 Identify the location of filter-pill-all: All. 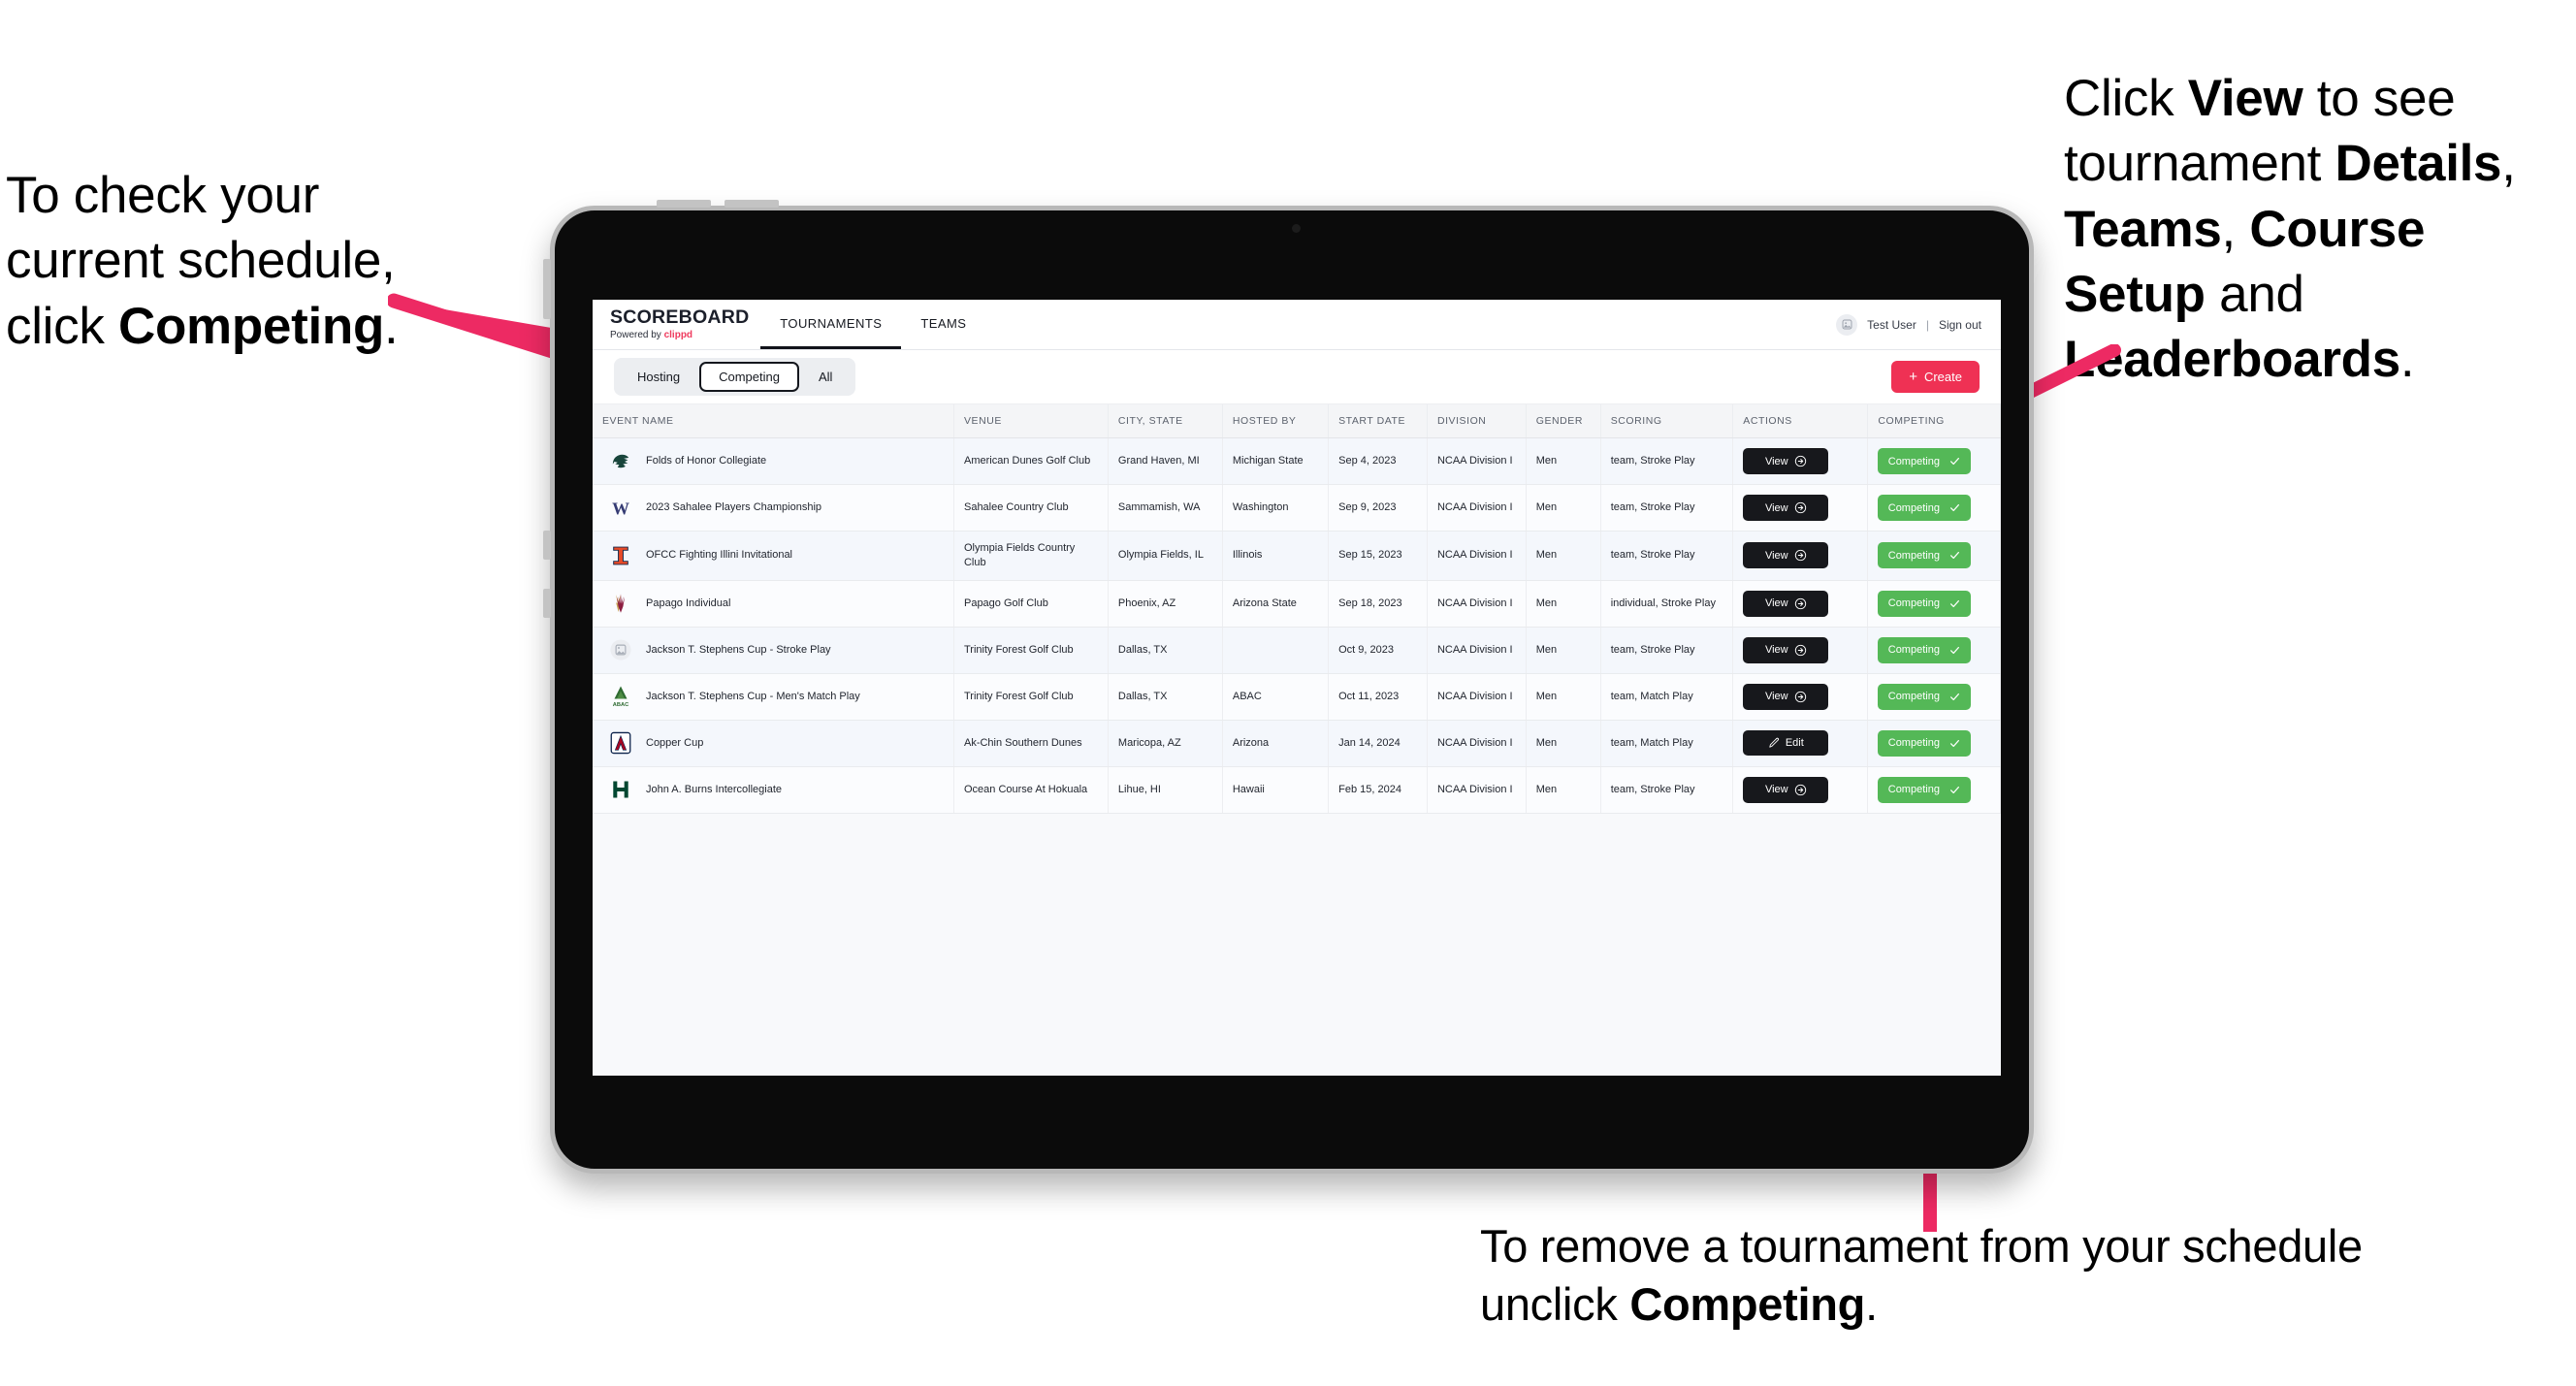
(825, 377).